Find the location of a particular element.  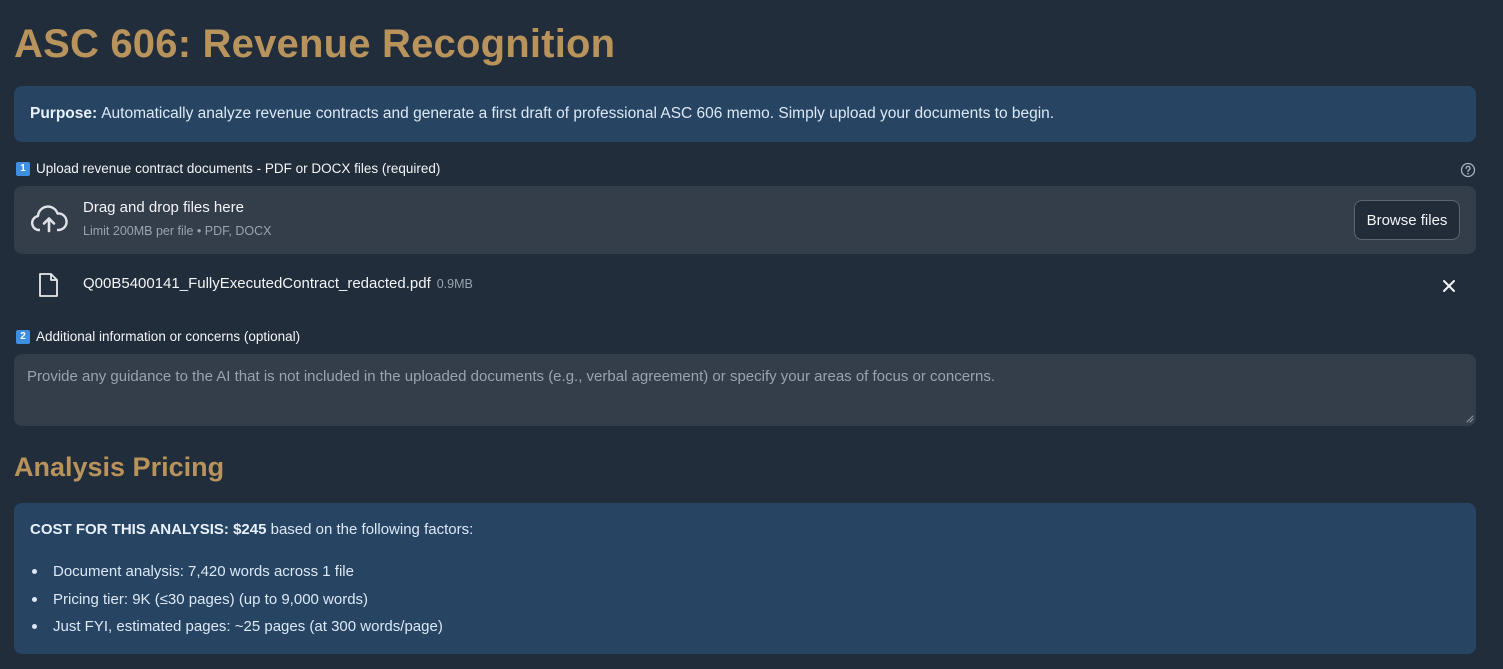

cloud-upload-icon is located at coordinates (49, 219).